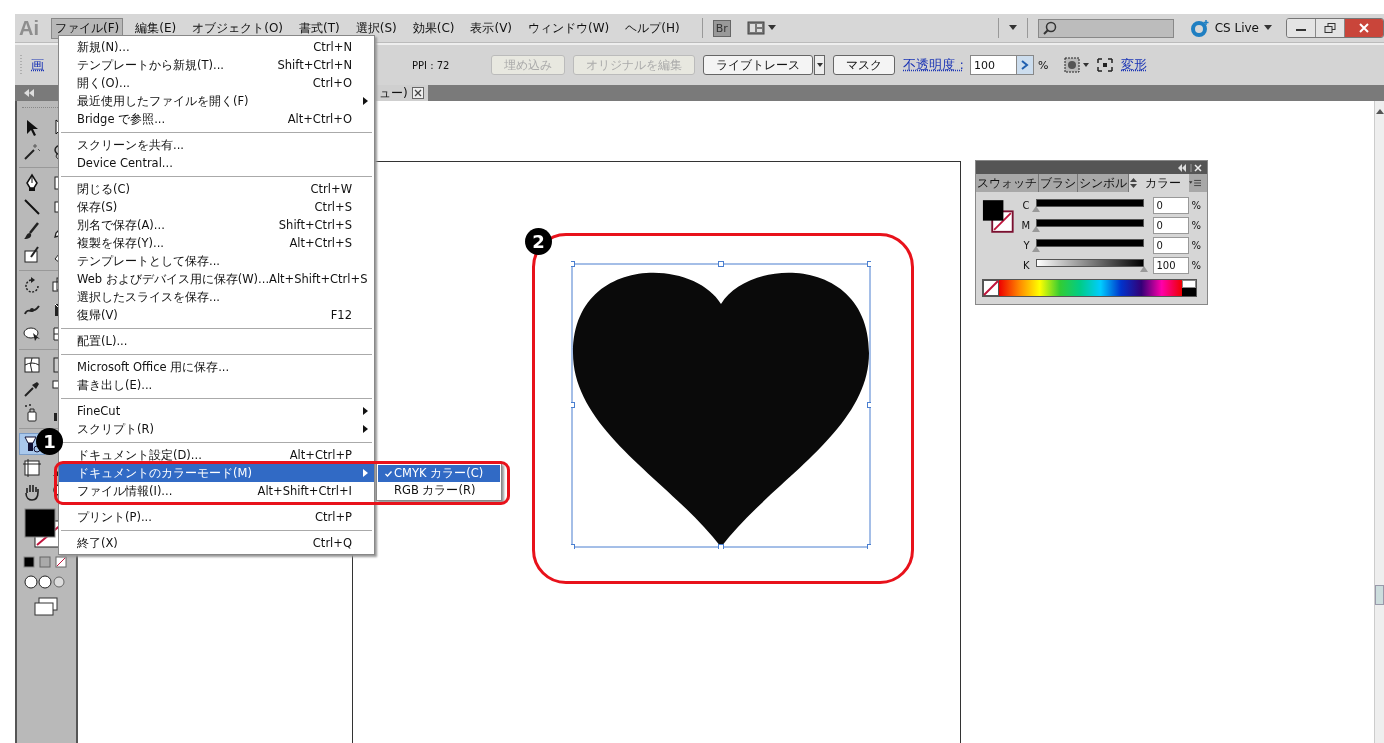  Describe the element at coordinates (652, 28) in the screenshot. I see `menu-item: ヘルプ(H)` at that location.